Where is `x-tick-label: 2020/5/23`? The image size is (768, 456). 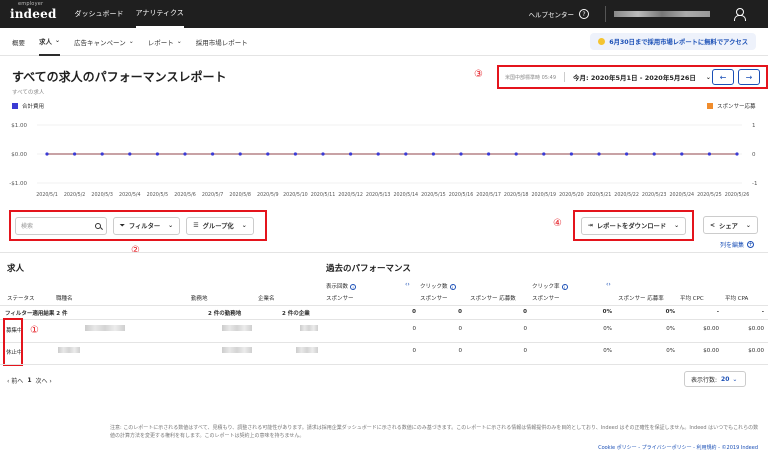
x-tick-label: 2020/5/23 is located at coordinates (654, 195).